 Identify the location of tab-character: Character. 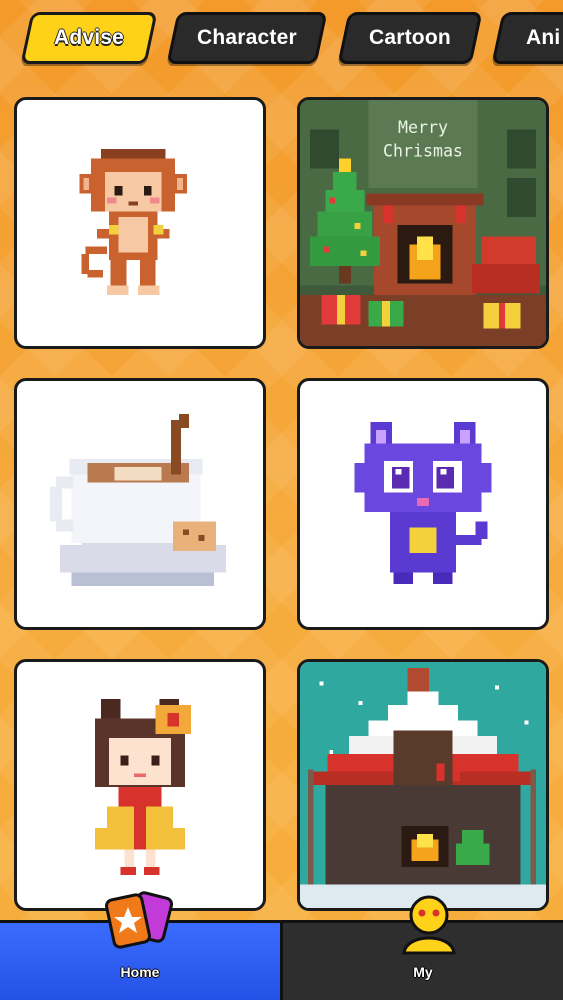
(247, 38).